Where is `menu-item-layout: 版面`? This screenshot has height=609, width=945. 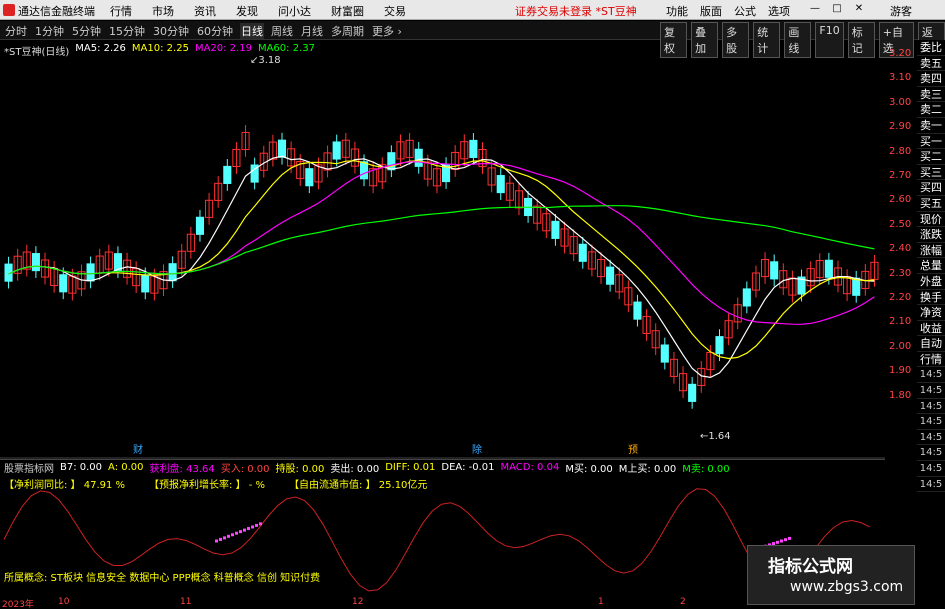
menu-item-layout: 版面 is located at coordinates (711, 11).